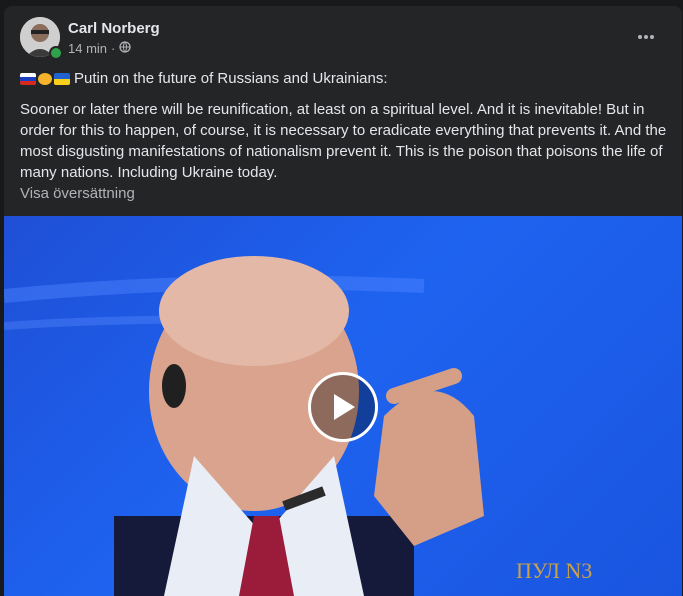 Image resolution: width=683 pixels, height=596 pixels. What do you see at coordinates (114, 28) in the screenshot?
I see `author-name: Carl Norberg` at bounding box center [114, 28].